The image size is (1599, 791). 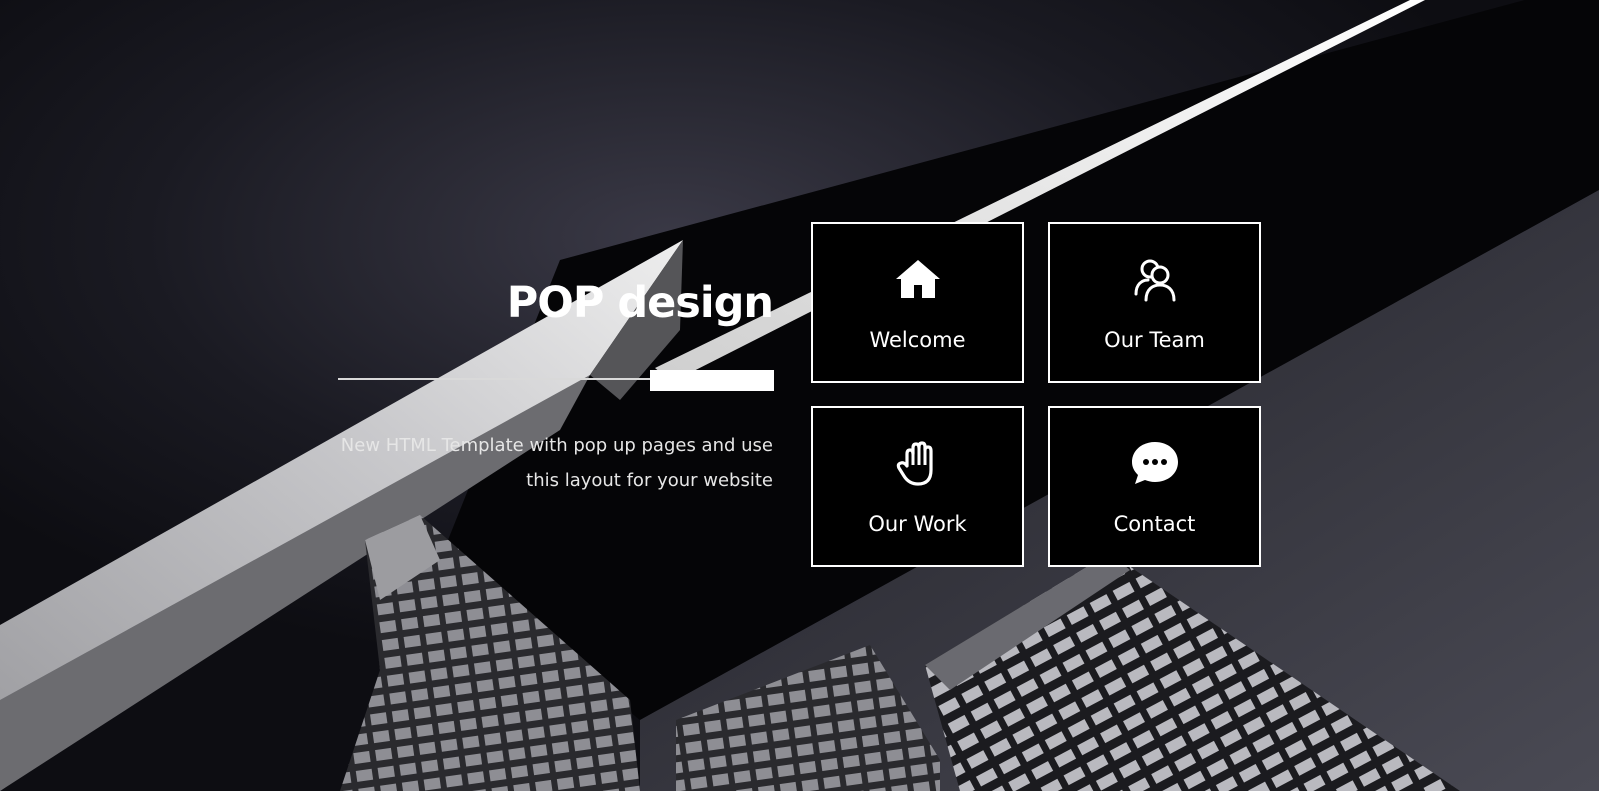 I want to click on nav-tile-label: Our Work, so click(x=917, y=524).